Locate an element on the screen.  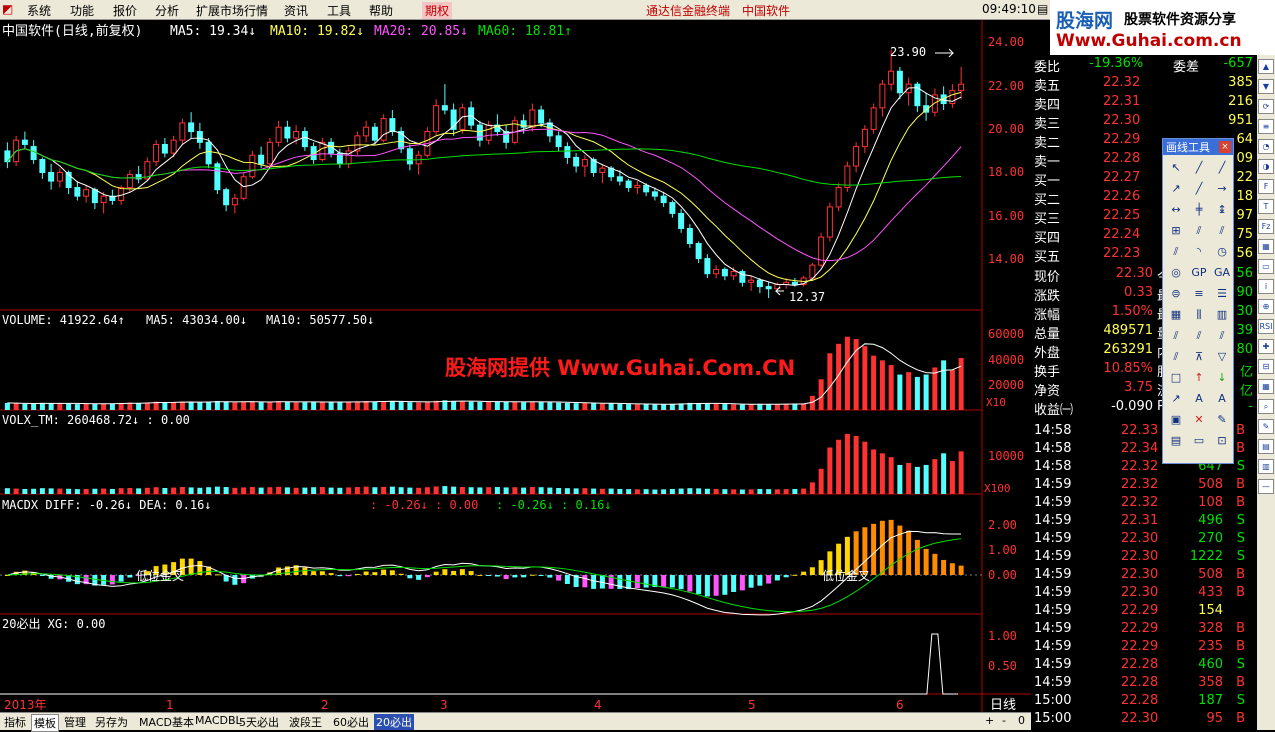
trend-3-icon: ⫽ is located at coordinates (1176, 357).